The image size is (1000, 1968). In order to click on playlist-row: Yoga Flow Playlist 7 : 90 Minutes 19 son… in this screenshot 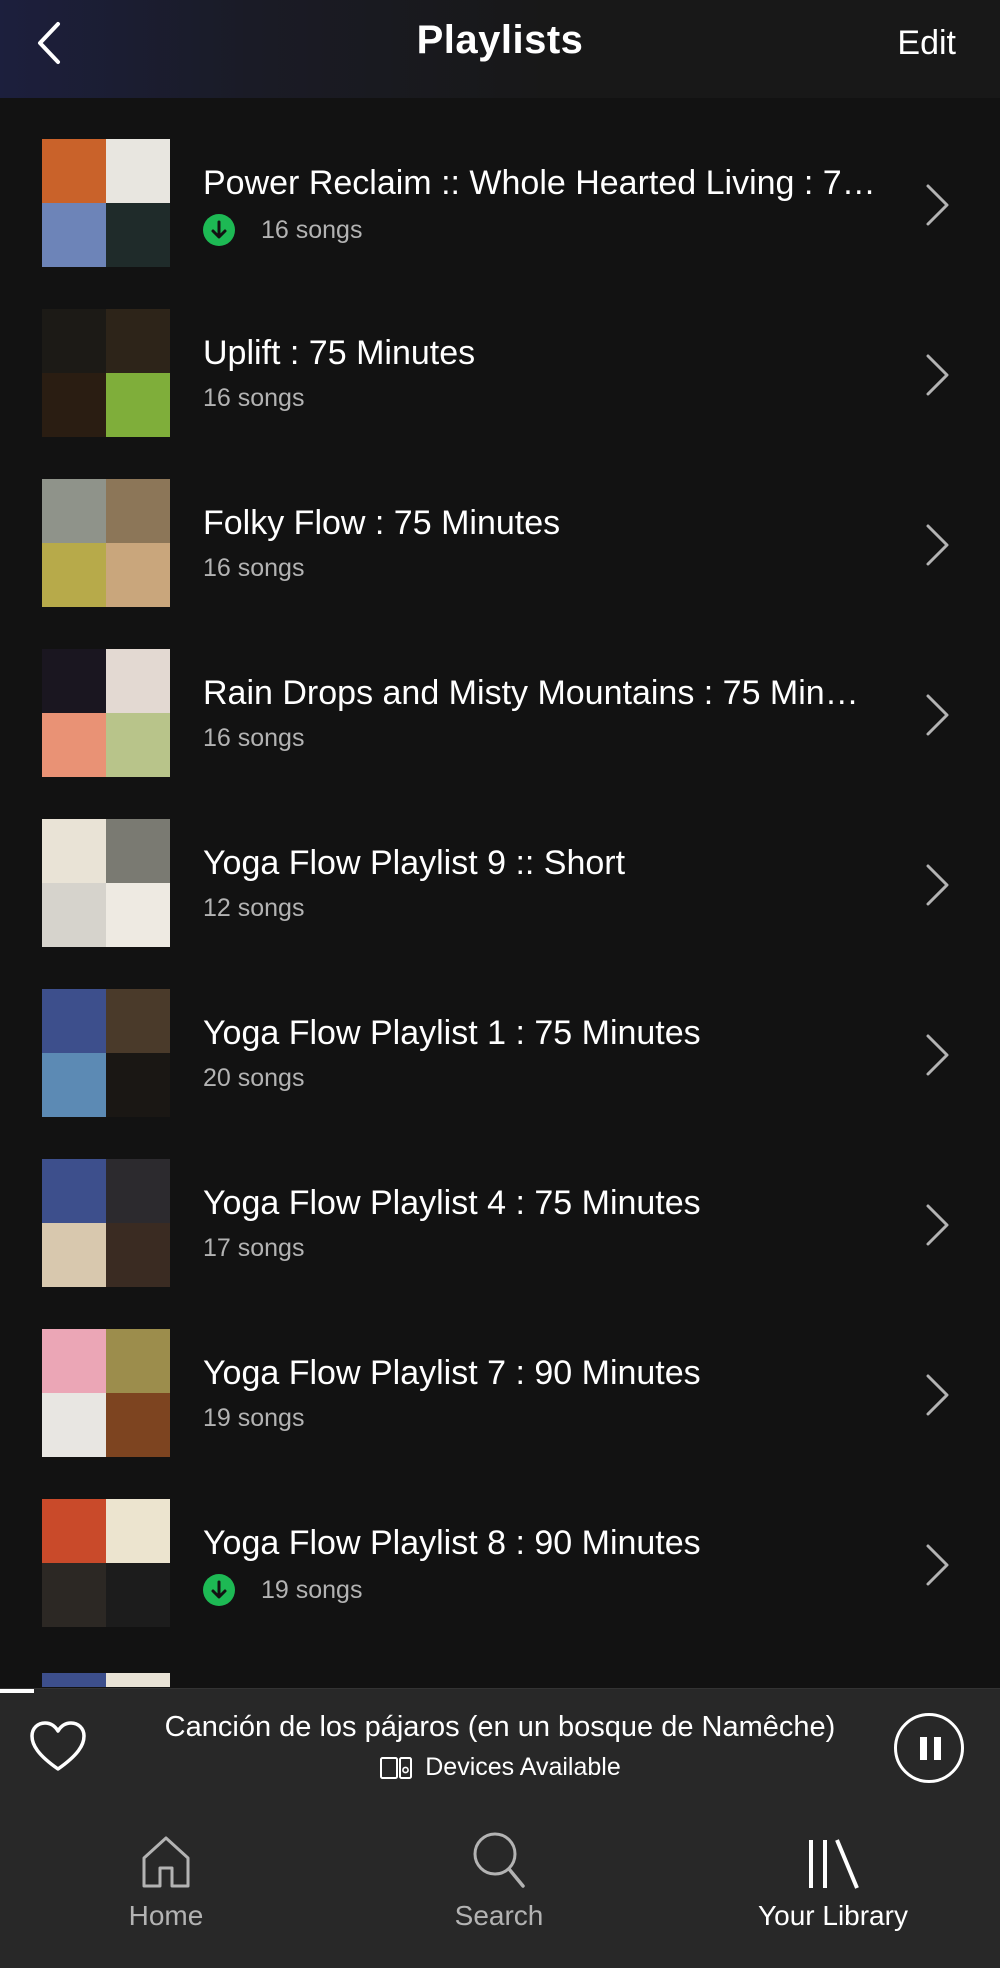, I will do `click(500, 1373)`.